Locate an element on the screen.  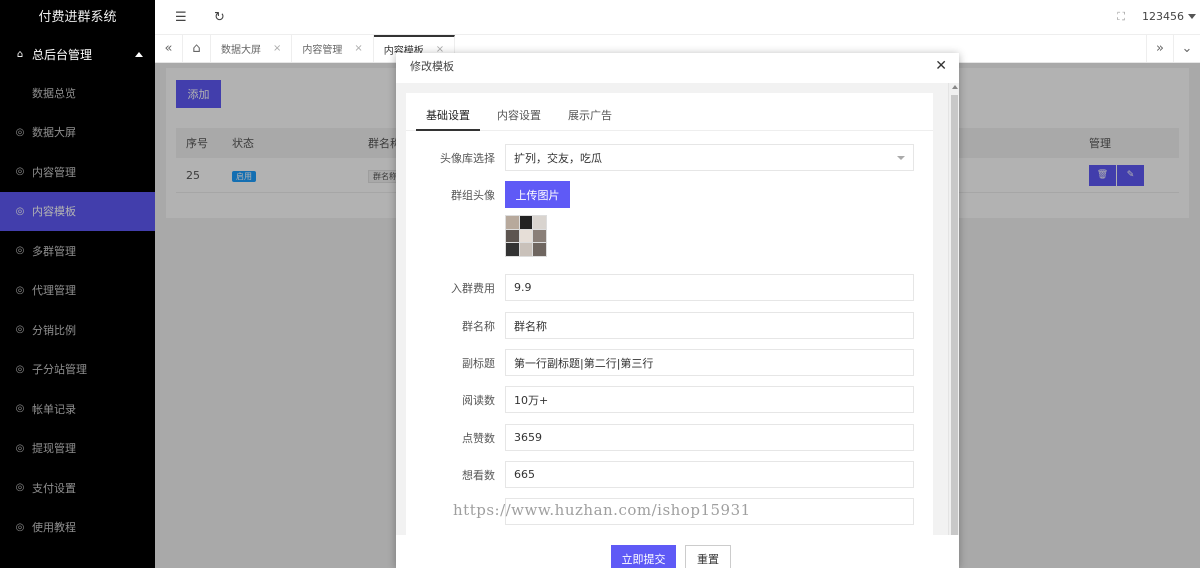
likes-row: 点赞数 3659 is located at coordinates (669, 437).